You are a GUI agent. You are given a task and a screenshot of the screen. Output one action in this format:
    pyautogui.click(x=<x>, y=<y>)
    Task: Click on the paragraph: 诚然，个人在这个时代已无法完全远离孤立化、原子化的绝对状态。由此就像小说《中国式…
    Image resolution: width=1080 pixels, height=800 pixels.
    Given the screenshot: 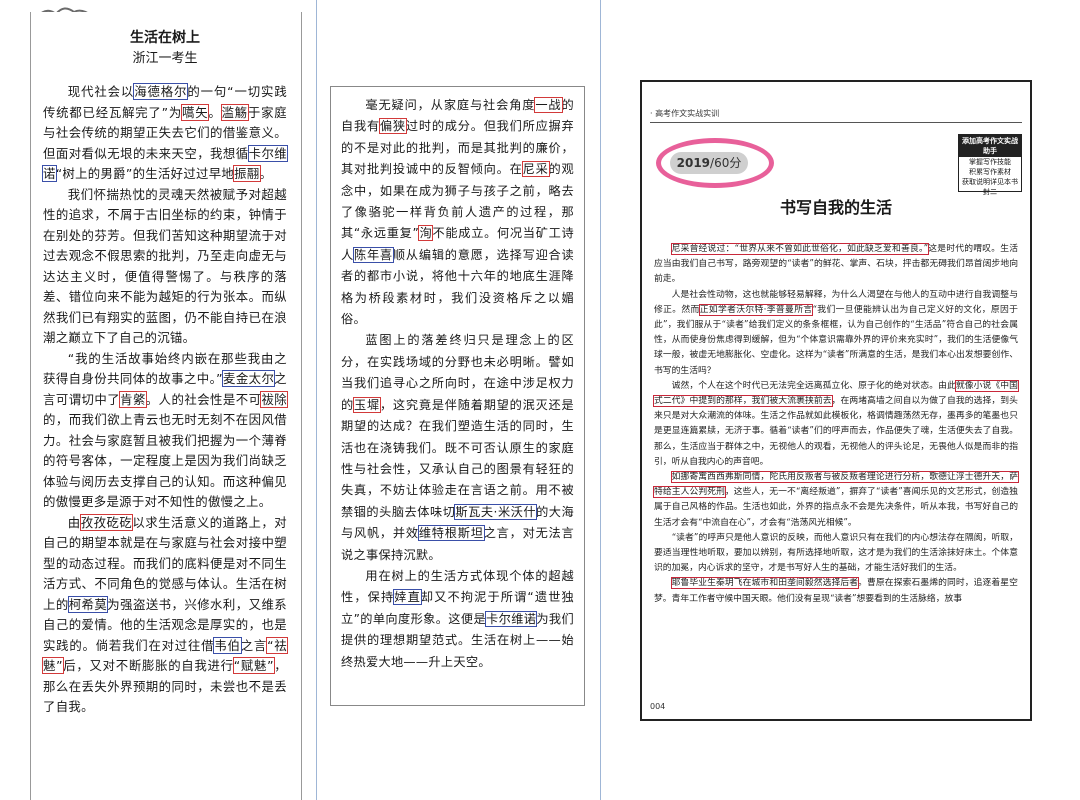 What is the action you would take?
    pyautogui.click(x=836, y=423)
    